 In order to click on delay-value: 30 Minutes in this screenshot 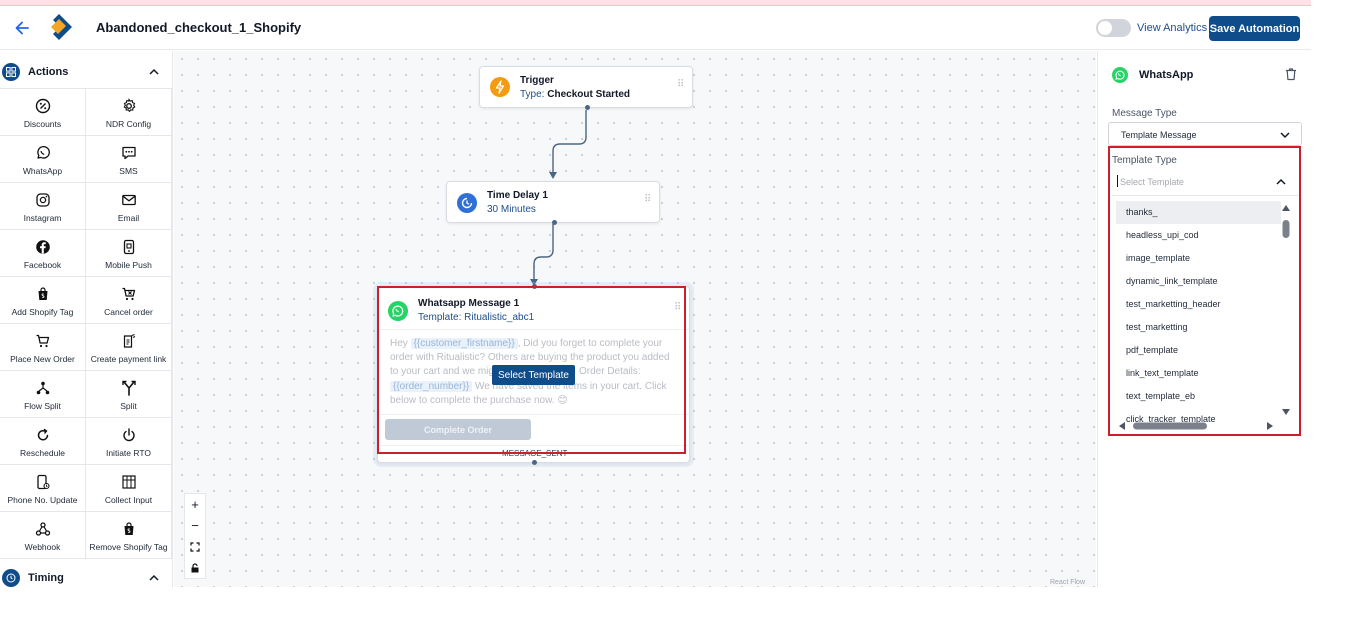, I will do `click(511, 209)`.